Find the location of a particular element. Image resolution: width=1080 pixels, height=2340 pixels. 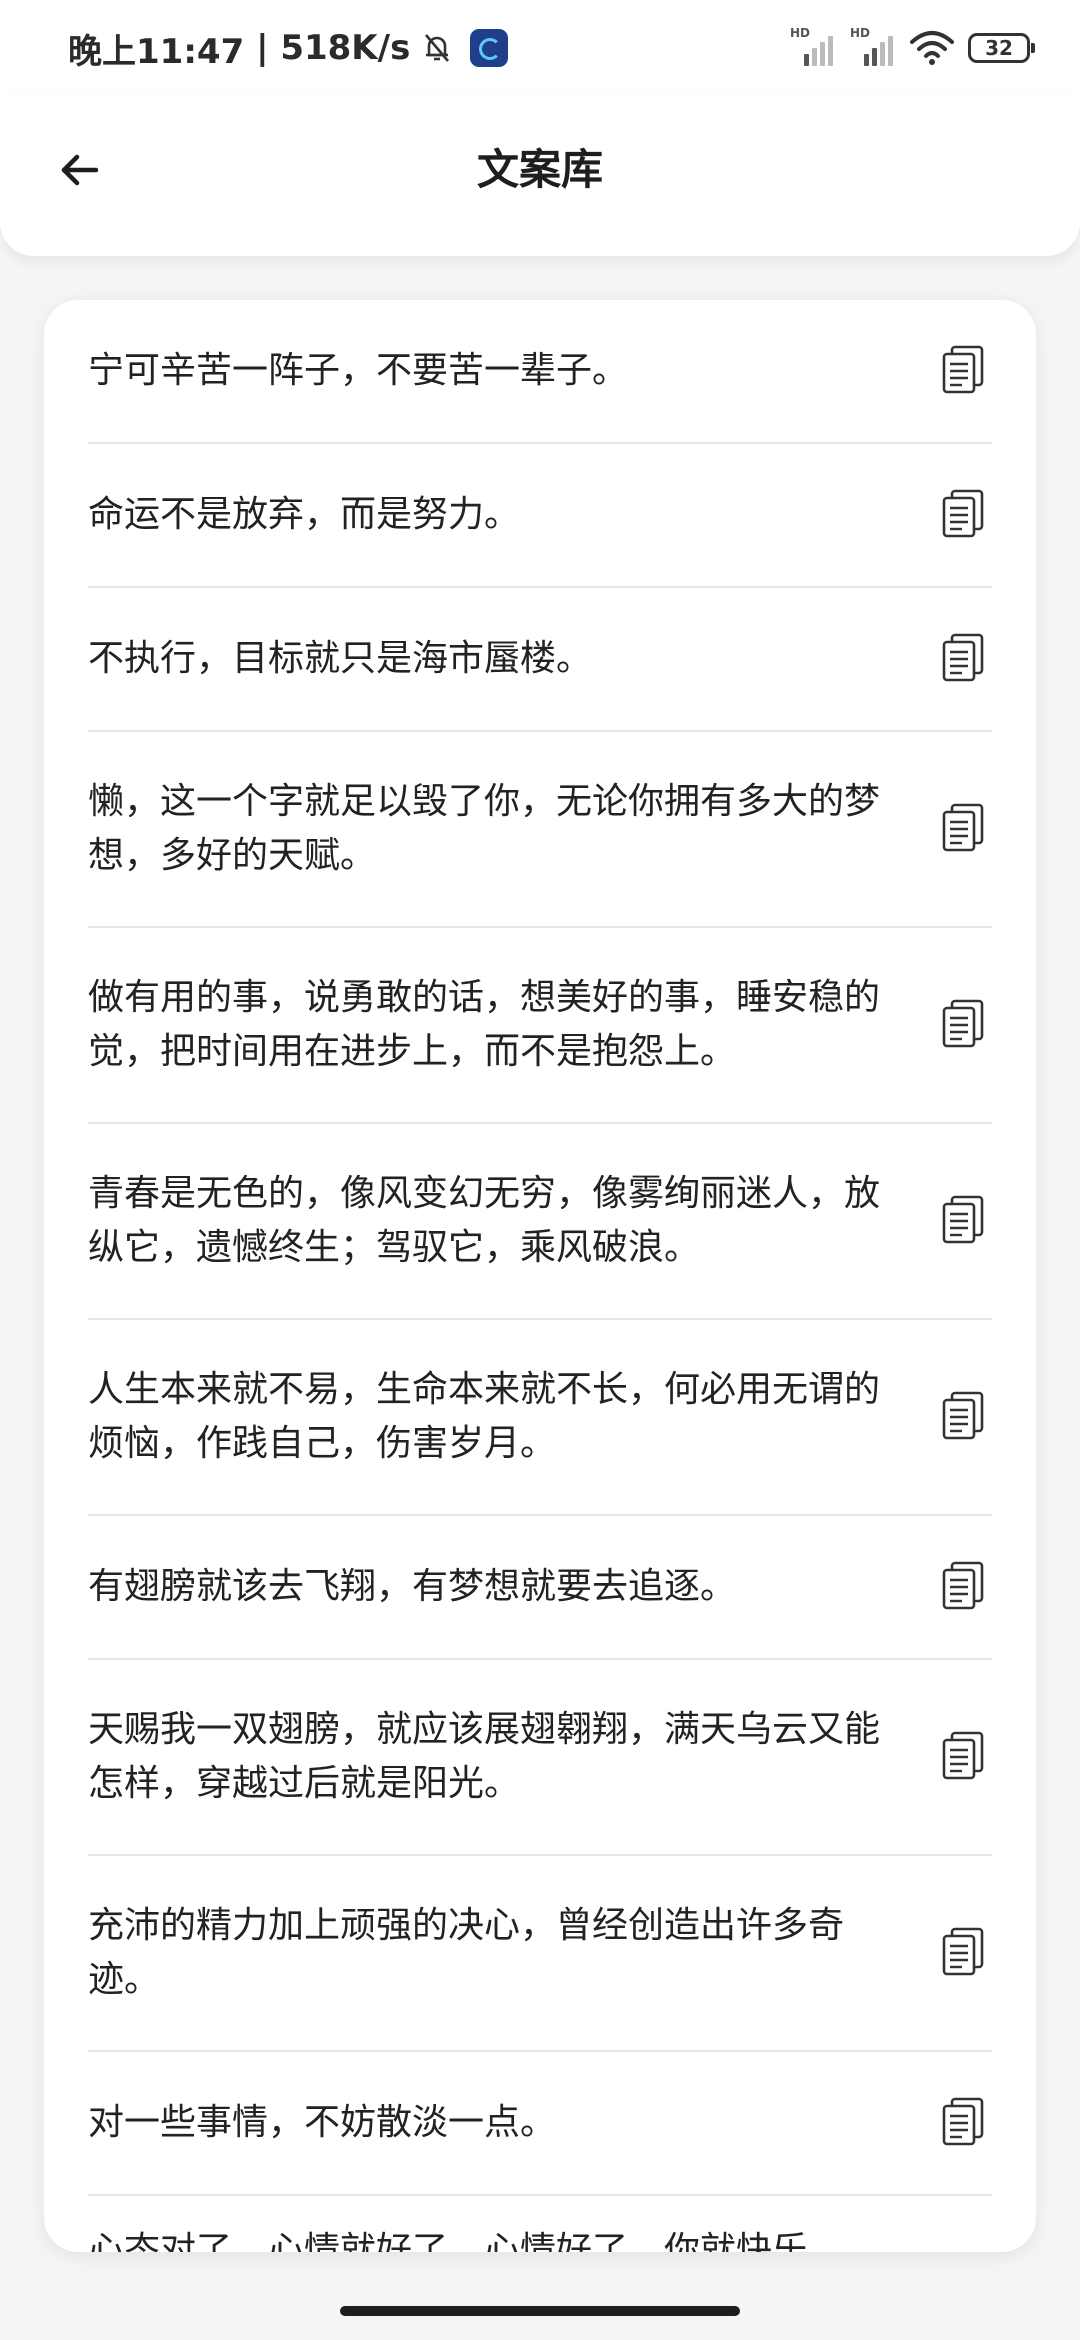

signal-icon-2: HD is located at coordinates (873, 46).